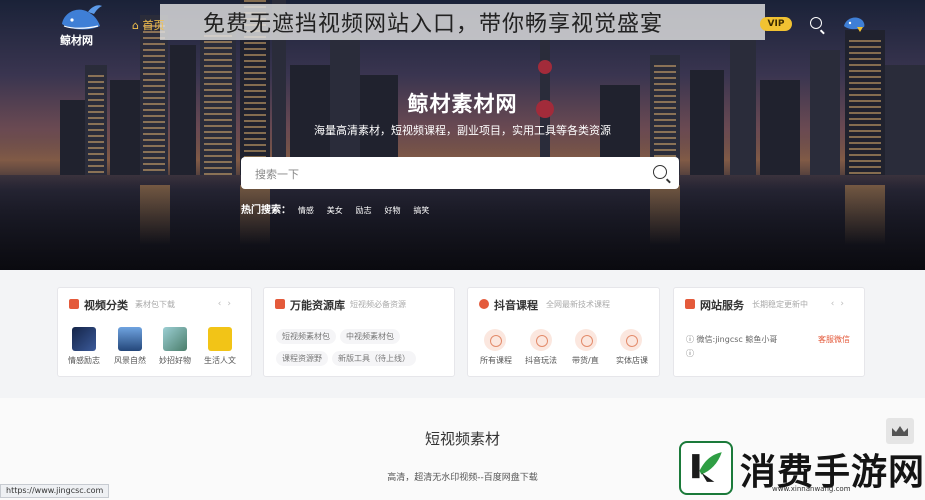 The image size is (925, 500). I want to click on hot-keyword: 励志, so click(364, 210).